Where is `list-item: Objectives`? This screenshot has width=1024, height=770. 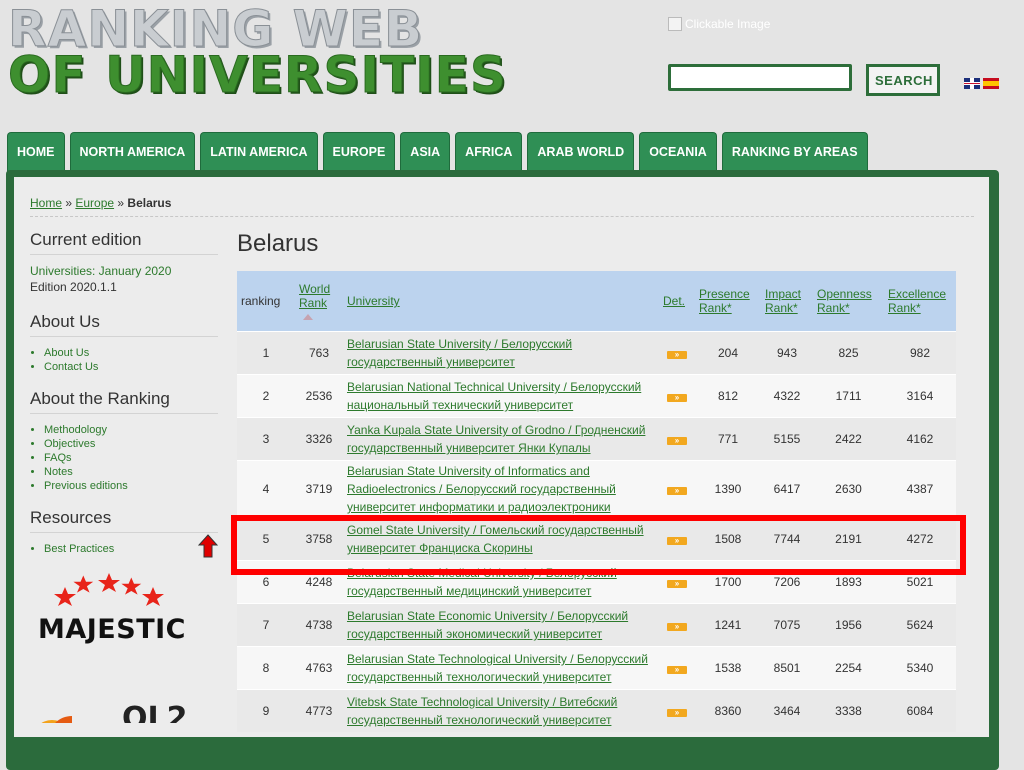
list-item: Objectives is located at coordinates (131, 444).